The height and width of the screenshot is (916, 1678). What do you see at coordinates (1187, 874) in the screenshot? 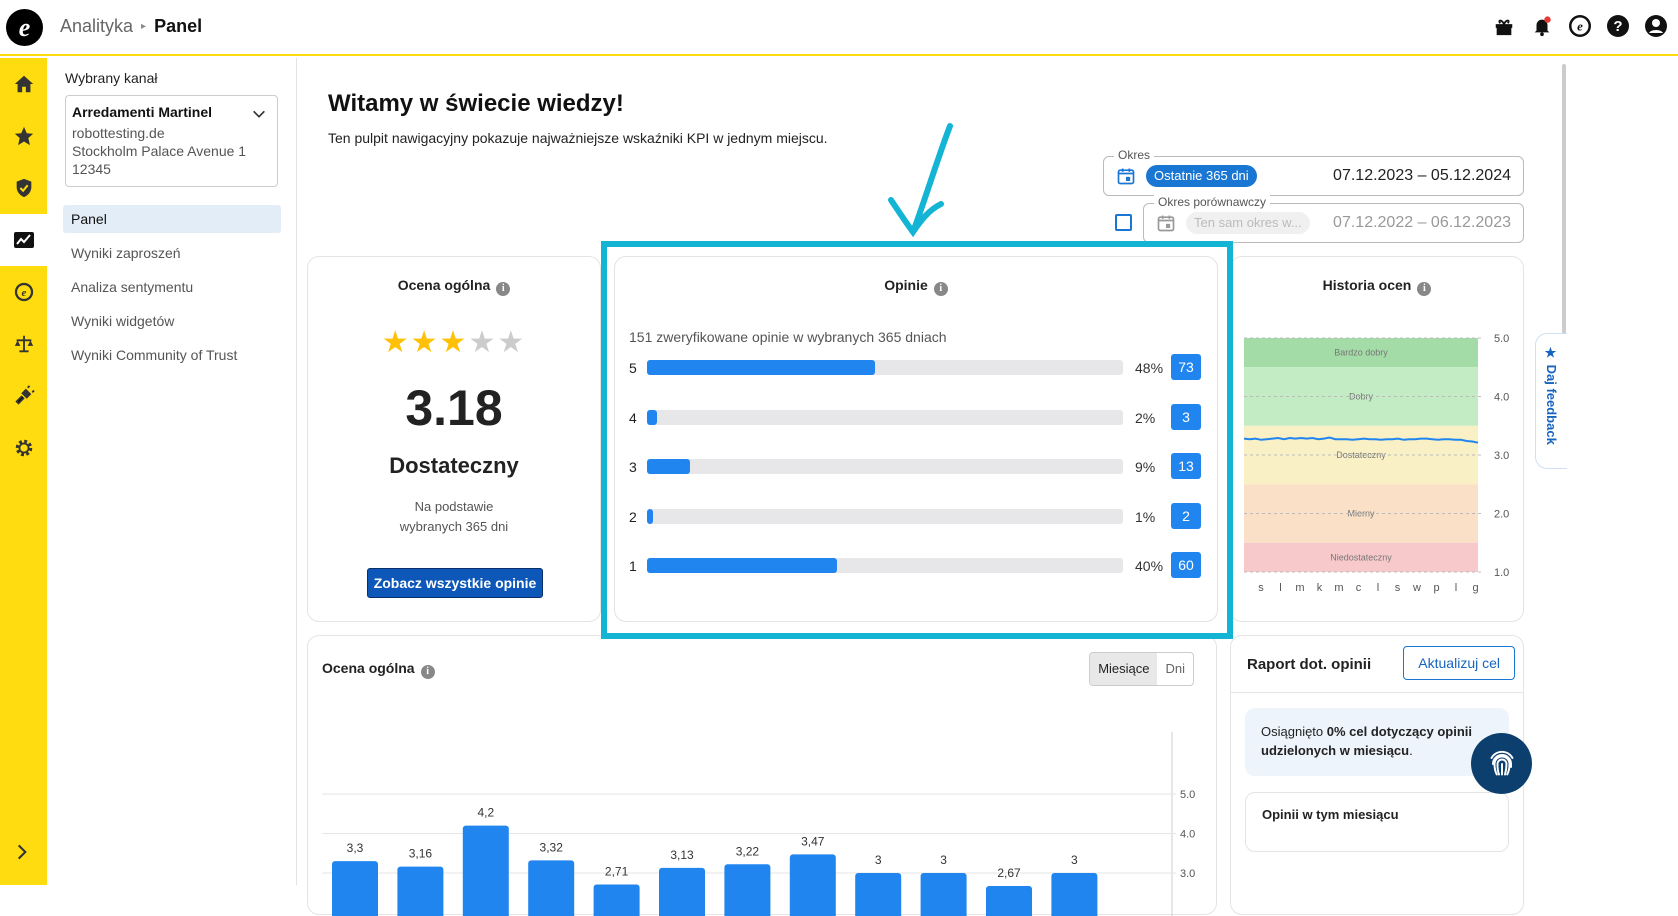
I see `monthly-y-tick: 3.0` at bounding box center [1187, 874].